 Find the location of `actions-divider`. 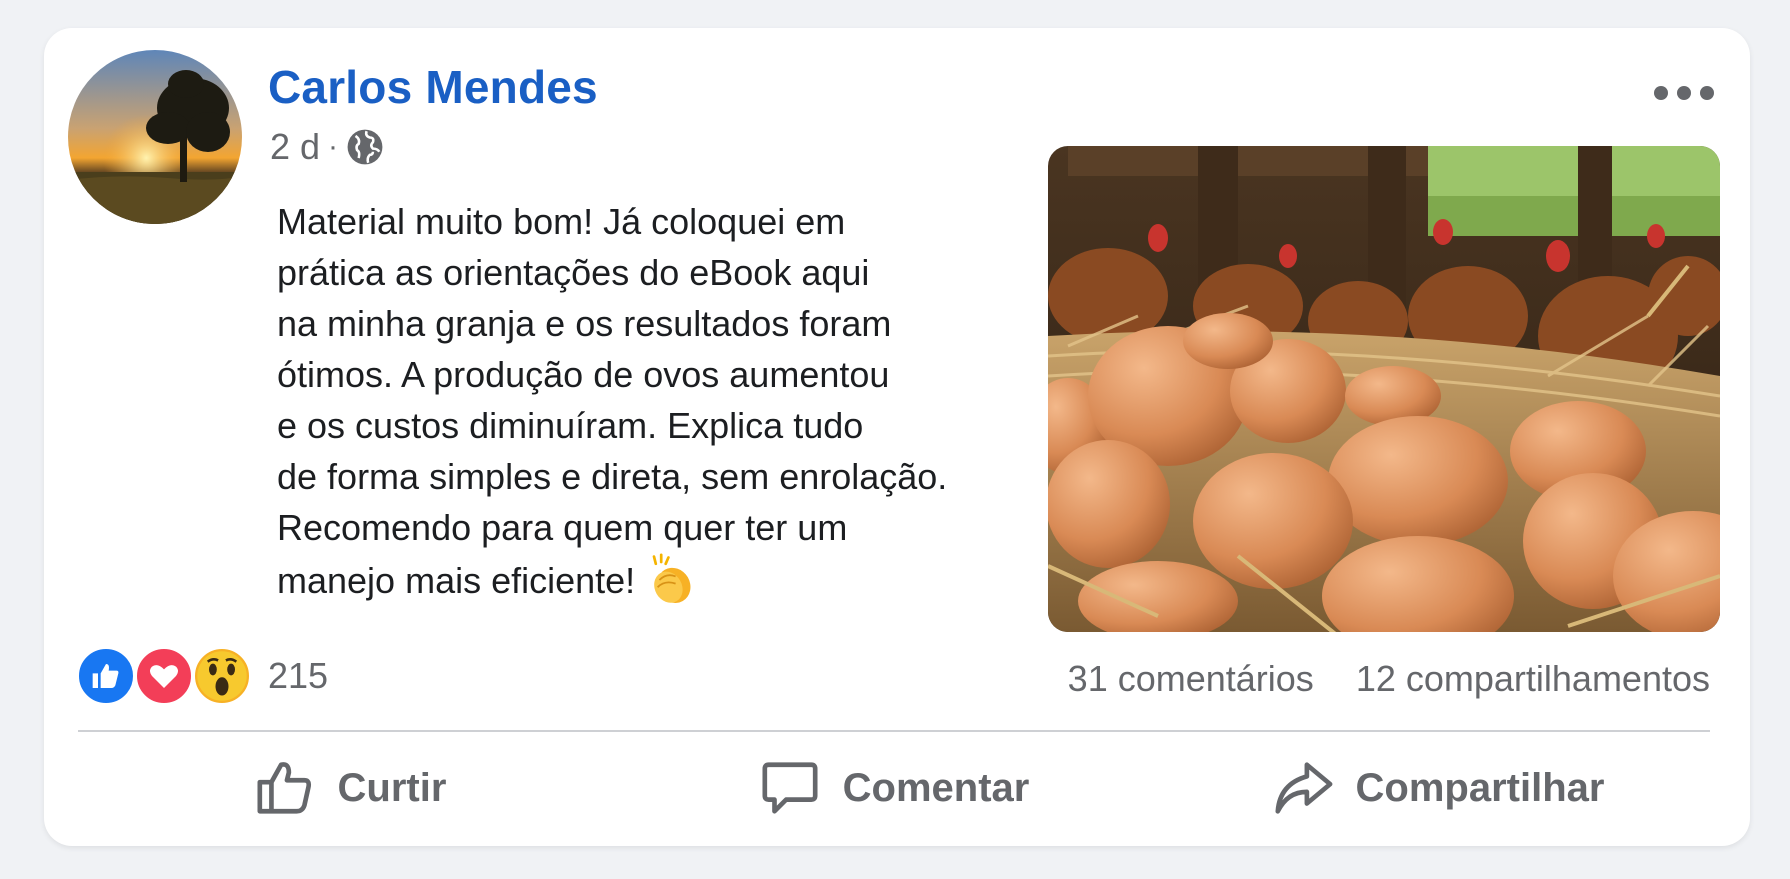

actions-divider is located at coordinates (894, 731).